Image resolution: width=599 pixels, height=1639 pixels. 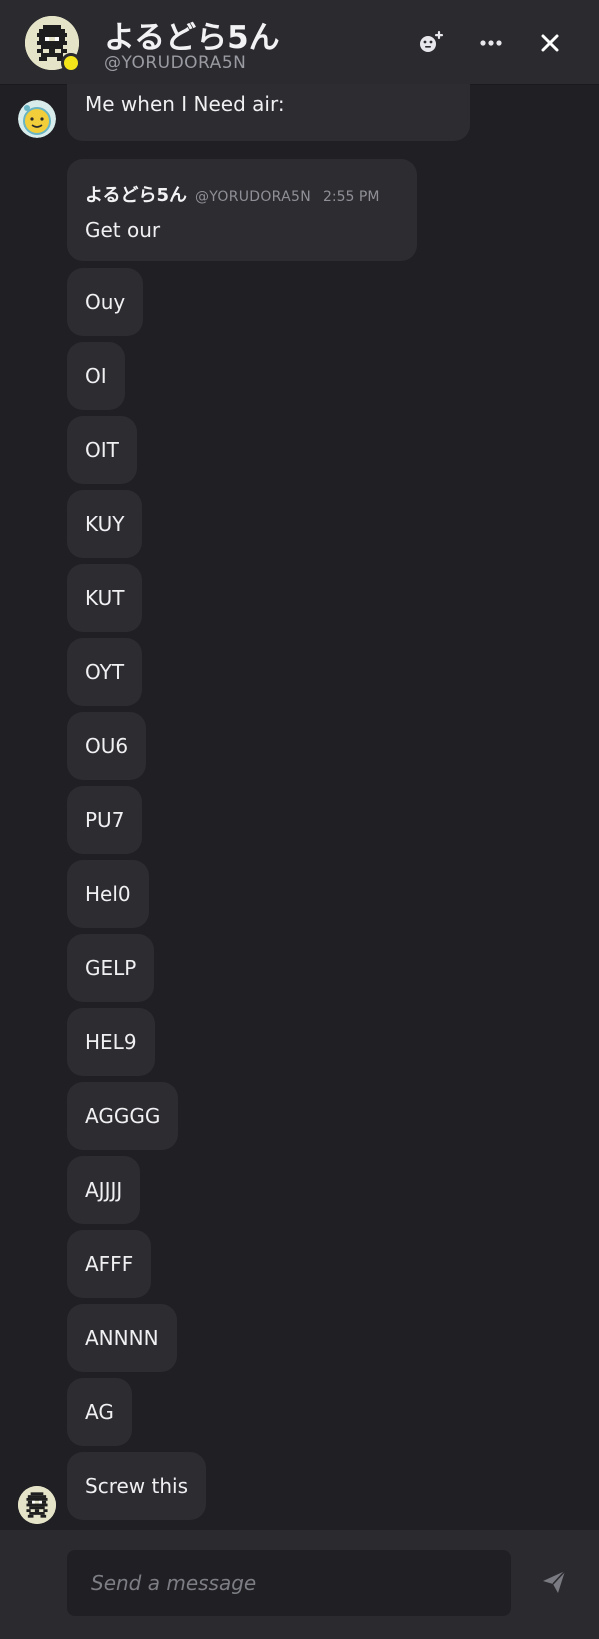 I want to click on add-friend-button, so click(x=431, y=43).